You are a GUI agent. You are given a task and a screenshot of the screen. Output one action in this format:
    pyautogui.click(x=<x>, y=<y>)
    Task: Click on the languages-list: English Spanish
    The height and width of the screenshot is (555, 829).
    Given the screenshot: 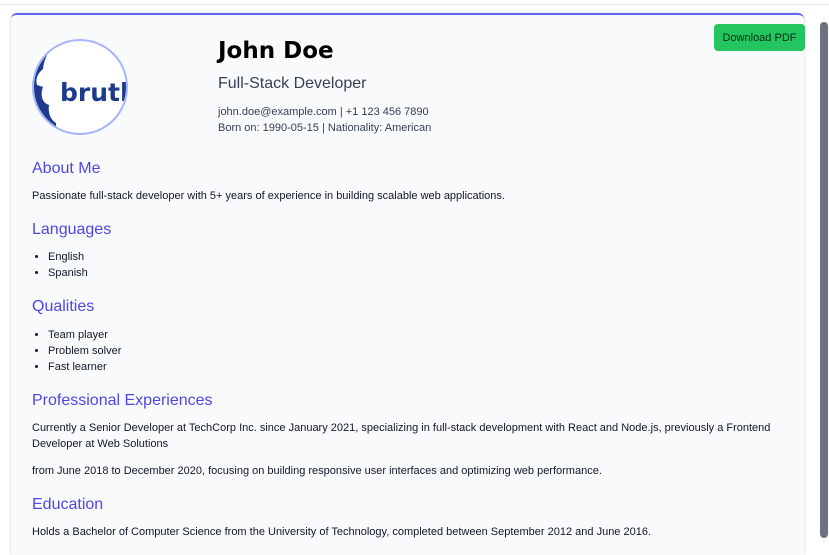 What is the action you would take?
    pyautogui.click(x=60, y=265)
    